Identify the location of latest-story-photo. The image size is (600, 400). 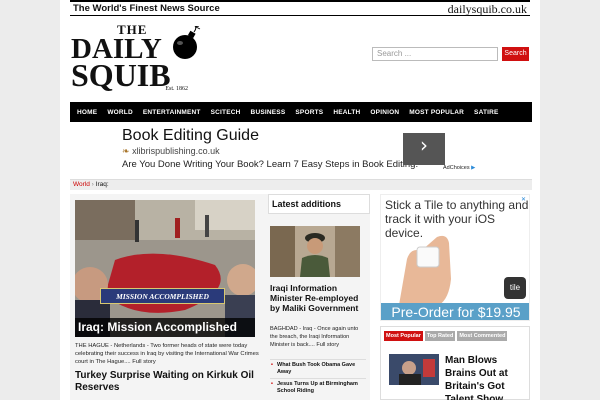
(315, 251).